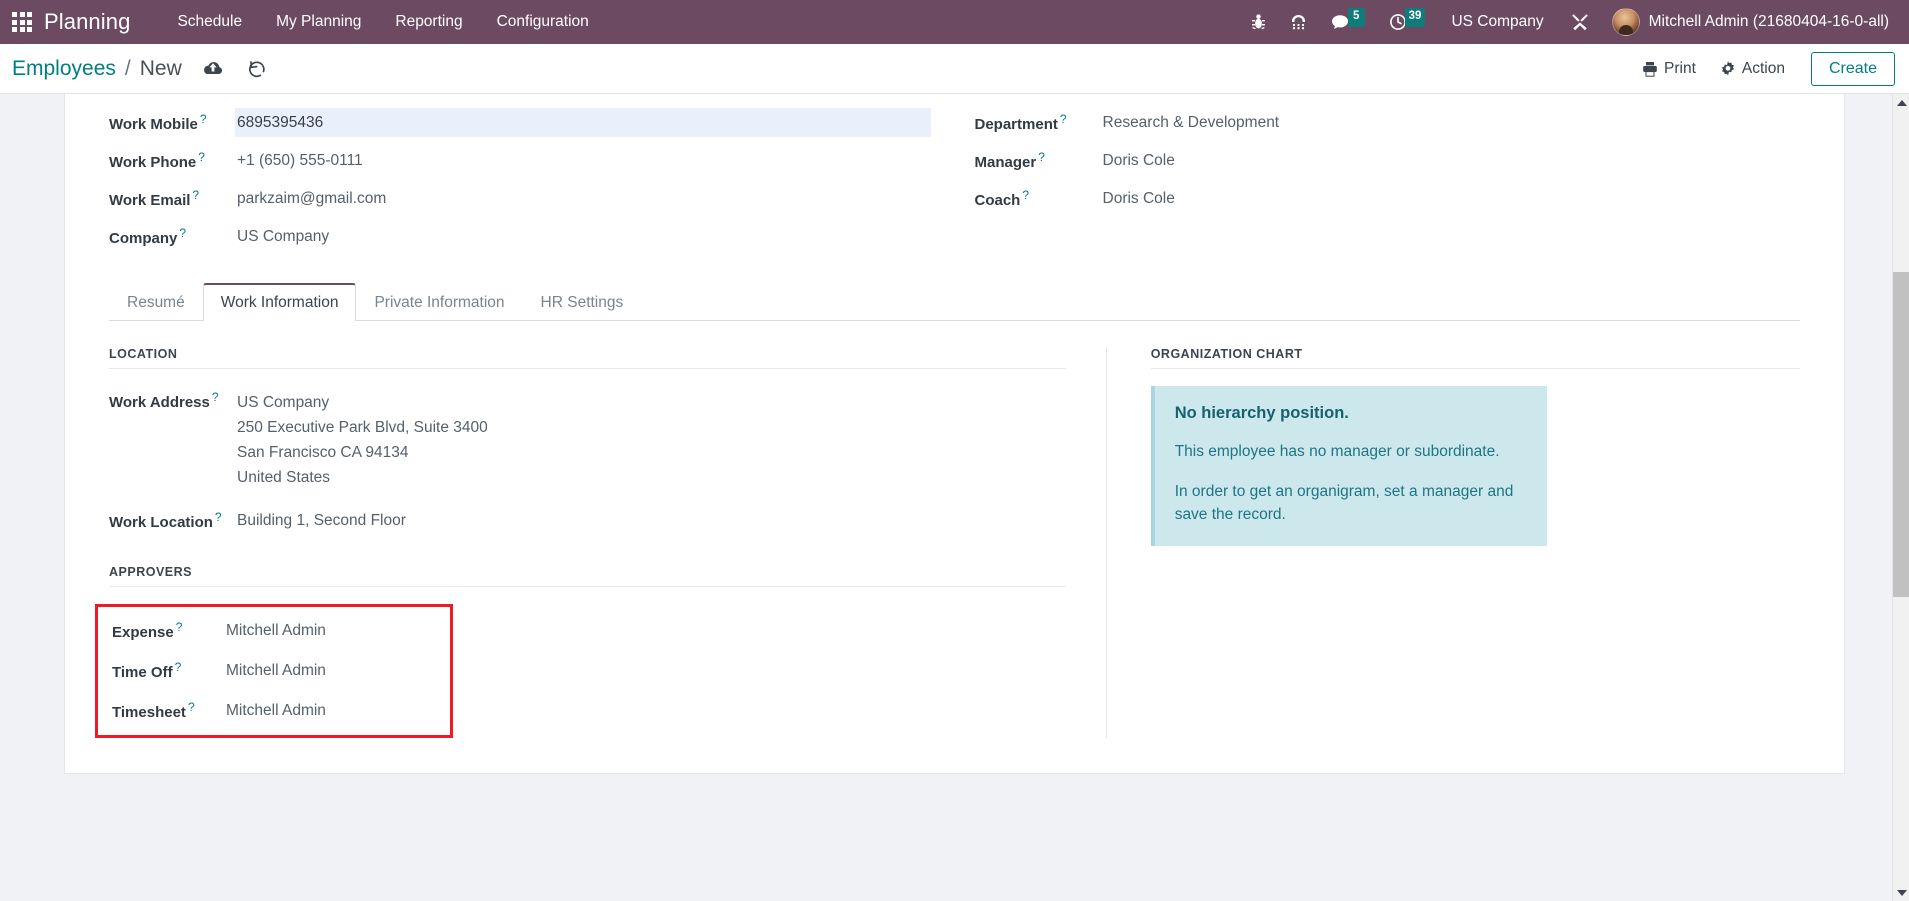 This screenshot has height=901, width=1909. Describe the element at coordinates (153, 710) in the screenshot. I see `label-timesheet: Timesheet?` at that location.